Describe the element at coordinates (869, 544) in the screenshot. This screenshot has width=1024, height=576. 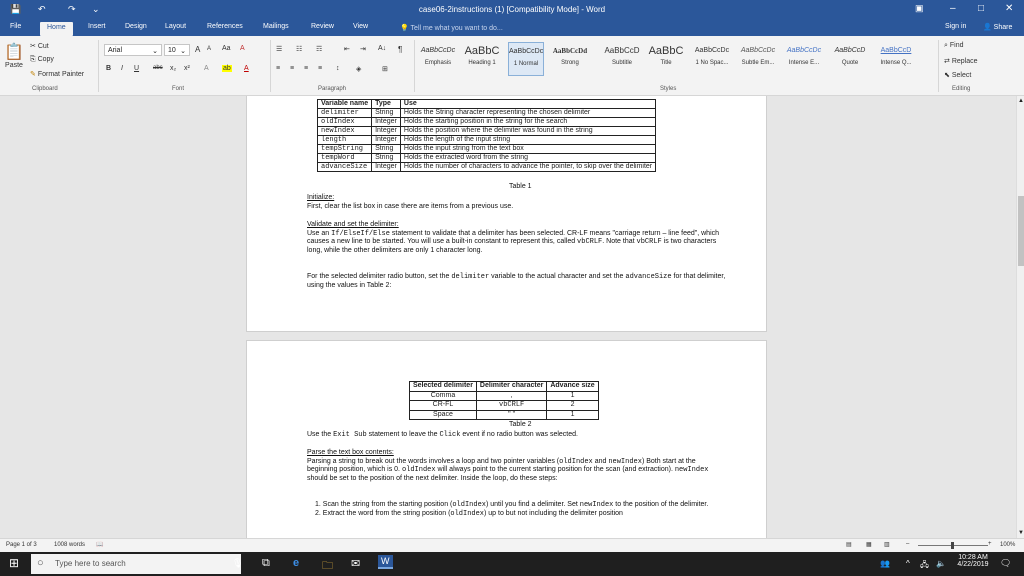
I see `print-layout-icon: ▦` at that location.